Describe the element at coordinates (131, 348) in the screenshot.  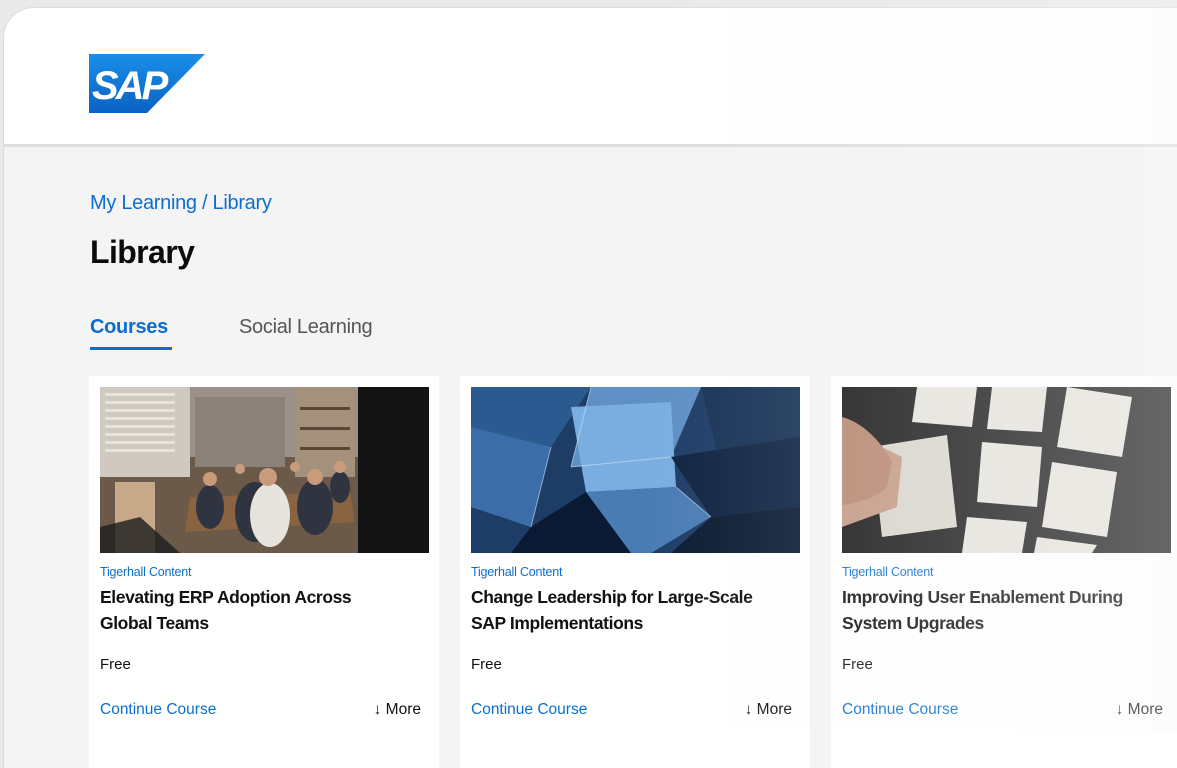
I see `active-tab-indicator` at that location.